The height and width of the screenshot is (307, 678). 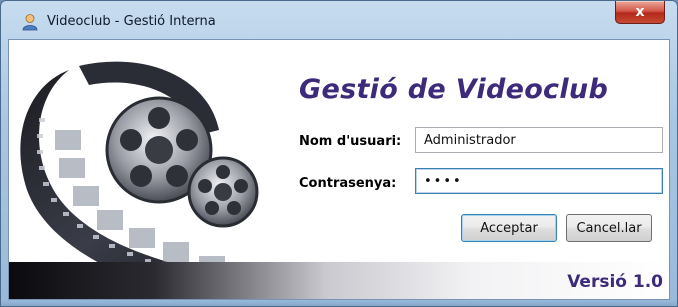 What do you see at coordinates (30, 22) in the screenshot?
I see `user-icon` at bounding box center [30, 22].